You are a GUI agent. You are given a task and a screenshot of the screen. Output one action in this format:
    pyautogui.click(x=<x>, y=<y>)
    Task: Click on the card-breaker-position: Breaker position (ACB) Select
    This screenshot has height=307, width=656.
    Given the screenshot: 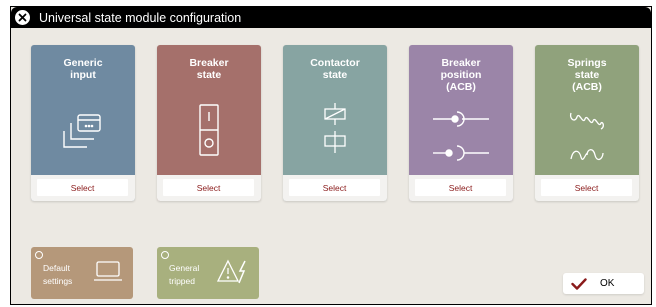 What is the action you would take?
    pyautogui.click(x=461, y=123)
    